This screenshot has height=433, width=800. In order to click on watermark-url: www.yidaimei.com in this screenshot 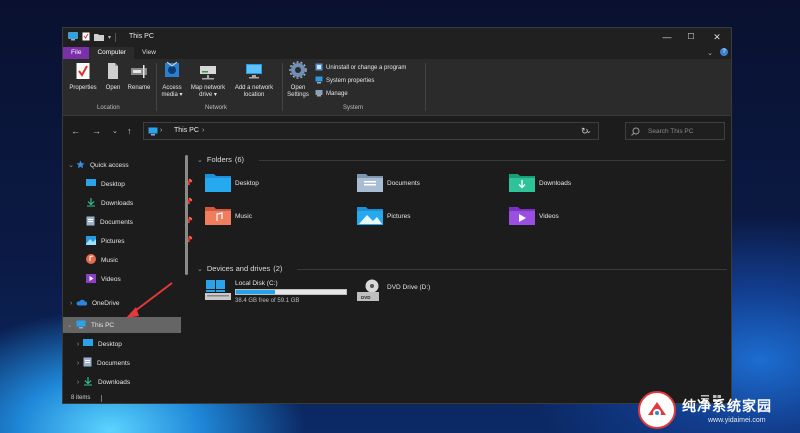, I will do `click(737, 420)`.